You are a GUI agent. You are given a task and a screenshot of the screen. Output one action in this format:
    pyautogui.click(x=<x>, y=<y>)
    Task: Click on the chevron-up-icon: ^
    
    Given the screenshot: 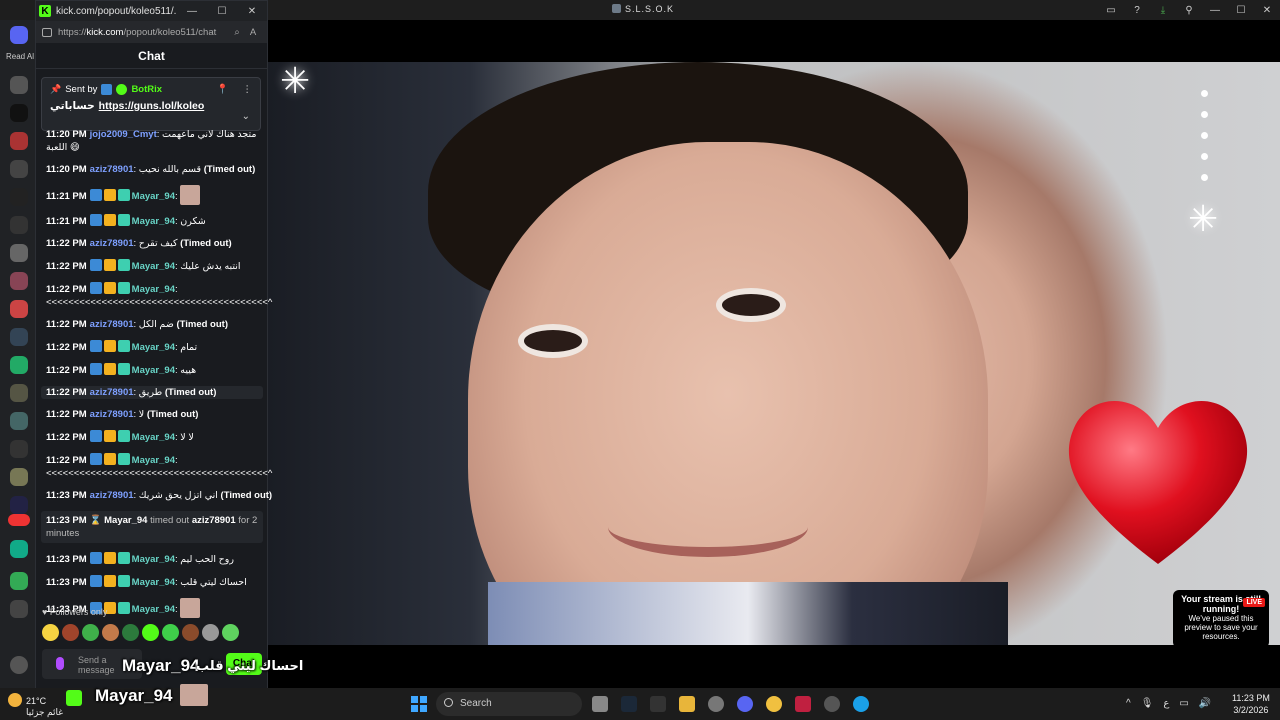 What is the action you would take?
    pyautogui.click(x=1128, y=703)
    